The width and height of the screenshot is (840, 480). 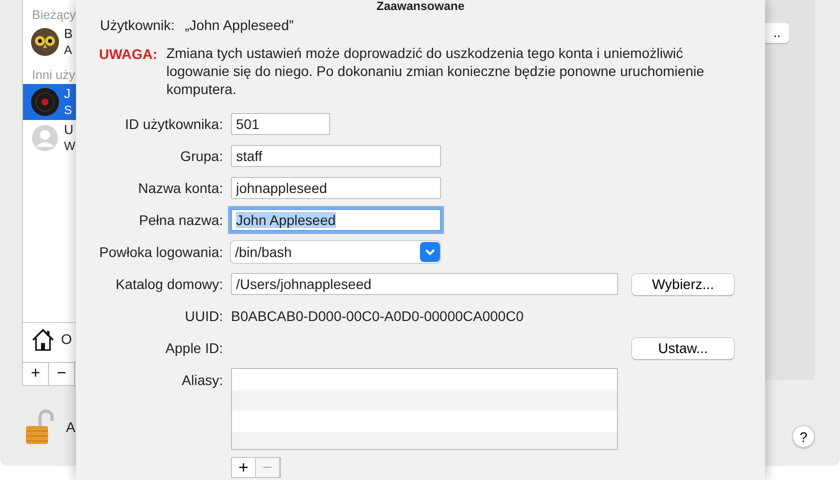 I want to click on field-label: UUID:, so click(x=204, y=316).